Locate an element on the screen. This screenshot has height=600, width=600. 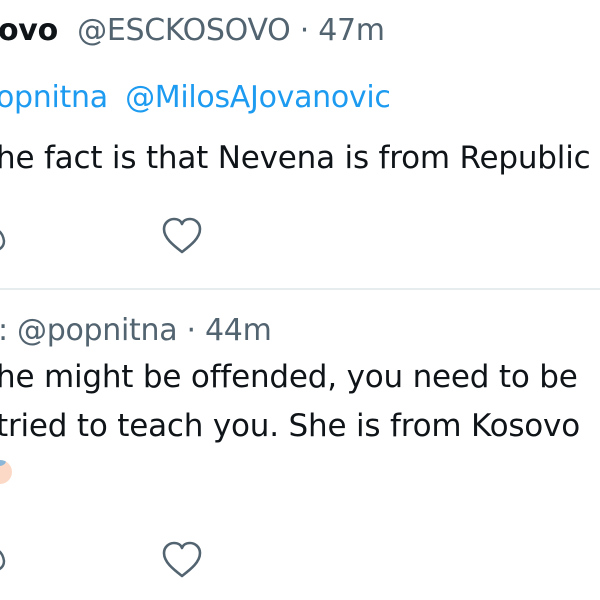
tweet-1-handle: @ESCKOSOVO is located at coordinates (184, 30).